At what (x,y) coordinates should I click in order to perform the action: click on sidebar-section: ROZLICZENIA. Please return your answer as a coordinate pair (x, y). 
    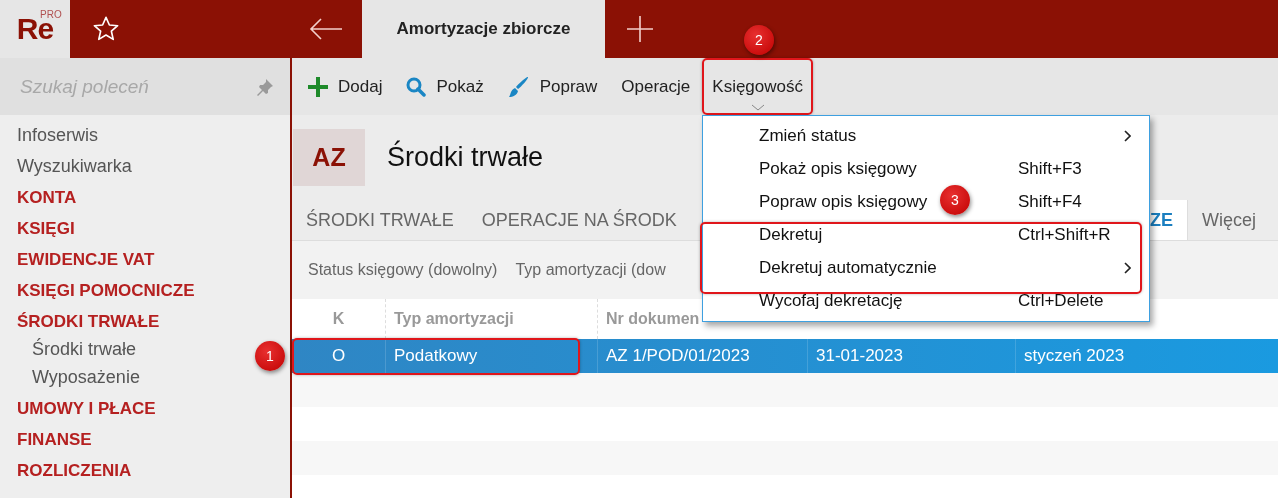
    Looking at the image, I should click on (74, 470).